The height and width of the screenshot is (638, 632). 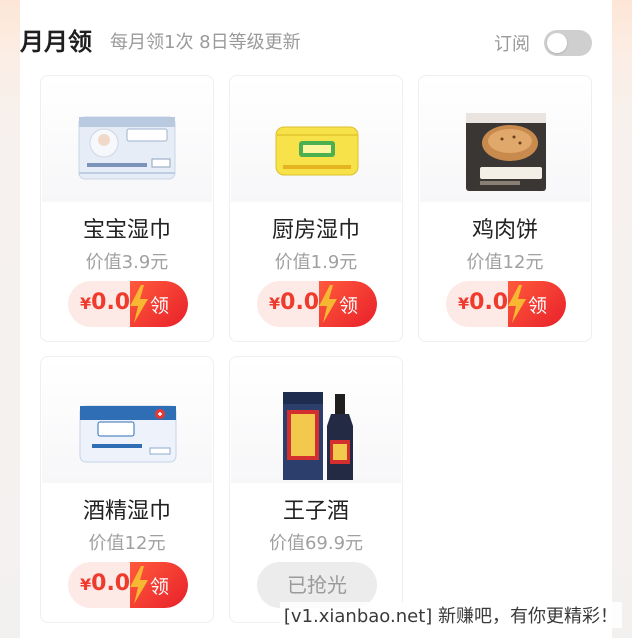 I want to click on product-card: 酒精湿巾 价值12元 ¥0.01 领, so click(x=127, y=489).